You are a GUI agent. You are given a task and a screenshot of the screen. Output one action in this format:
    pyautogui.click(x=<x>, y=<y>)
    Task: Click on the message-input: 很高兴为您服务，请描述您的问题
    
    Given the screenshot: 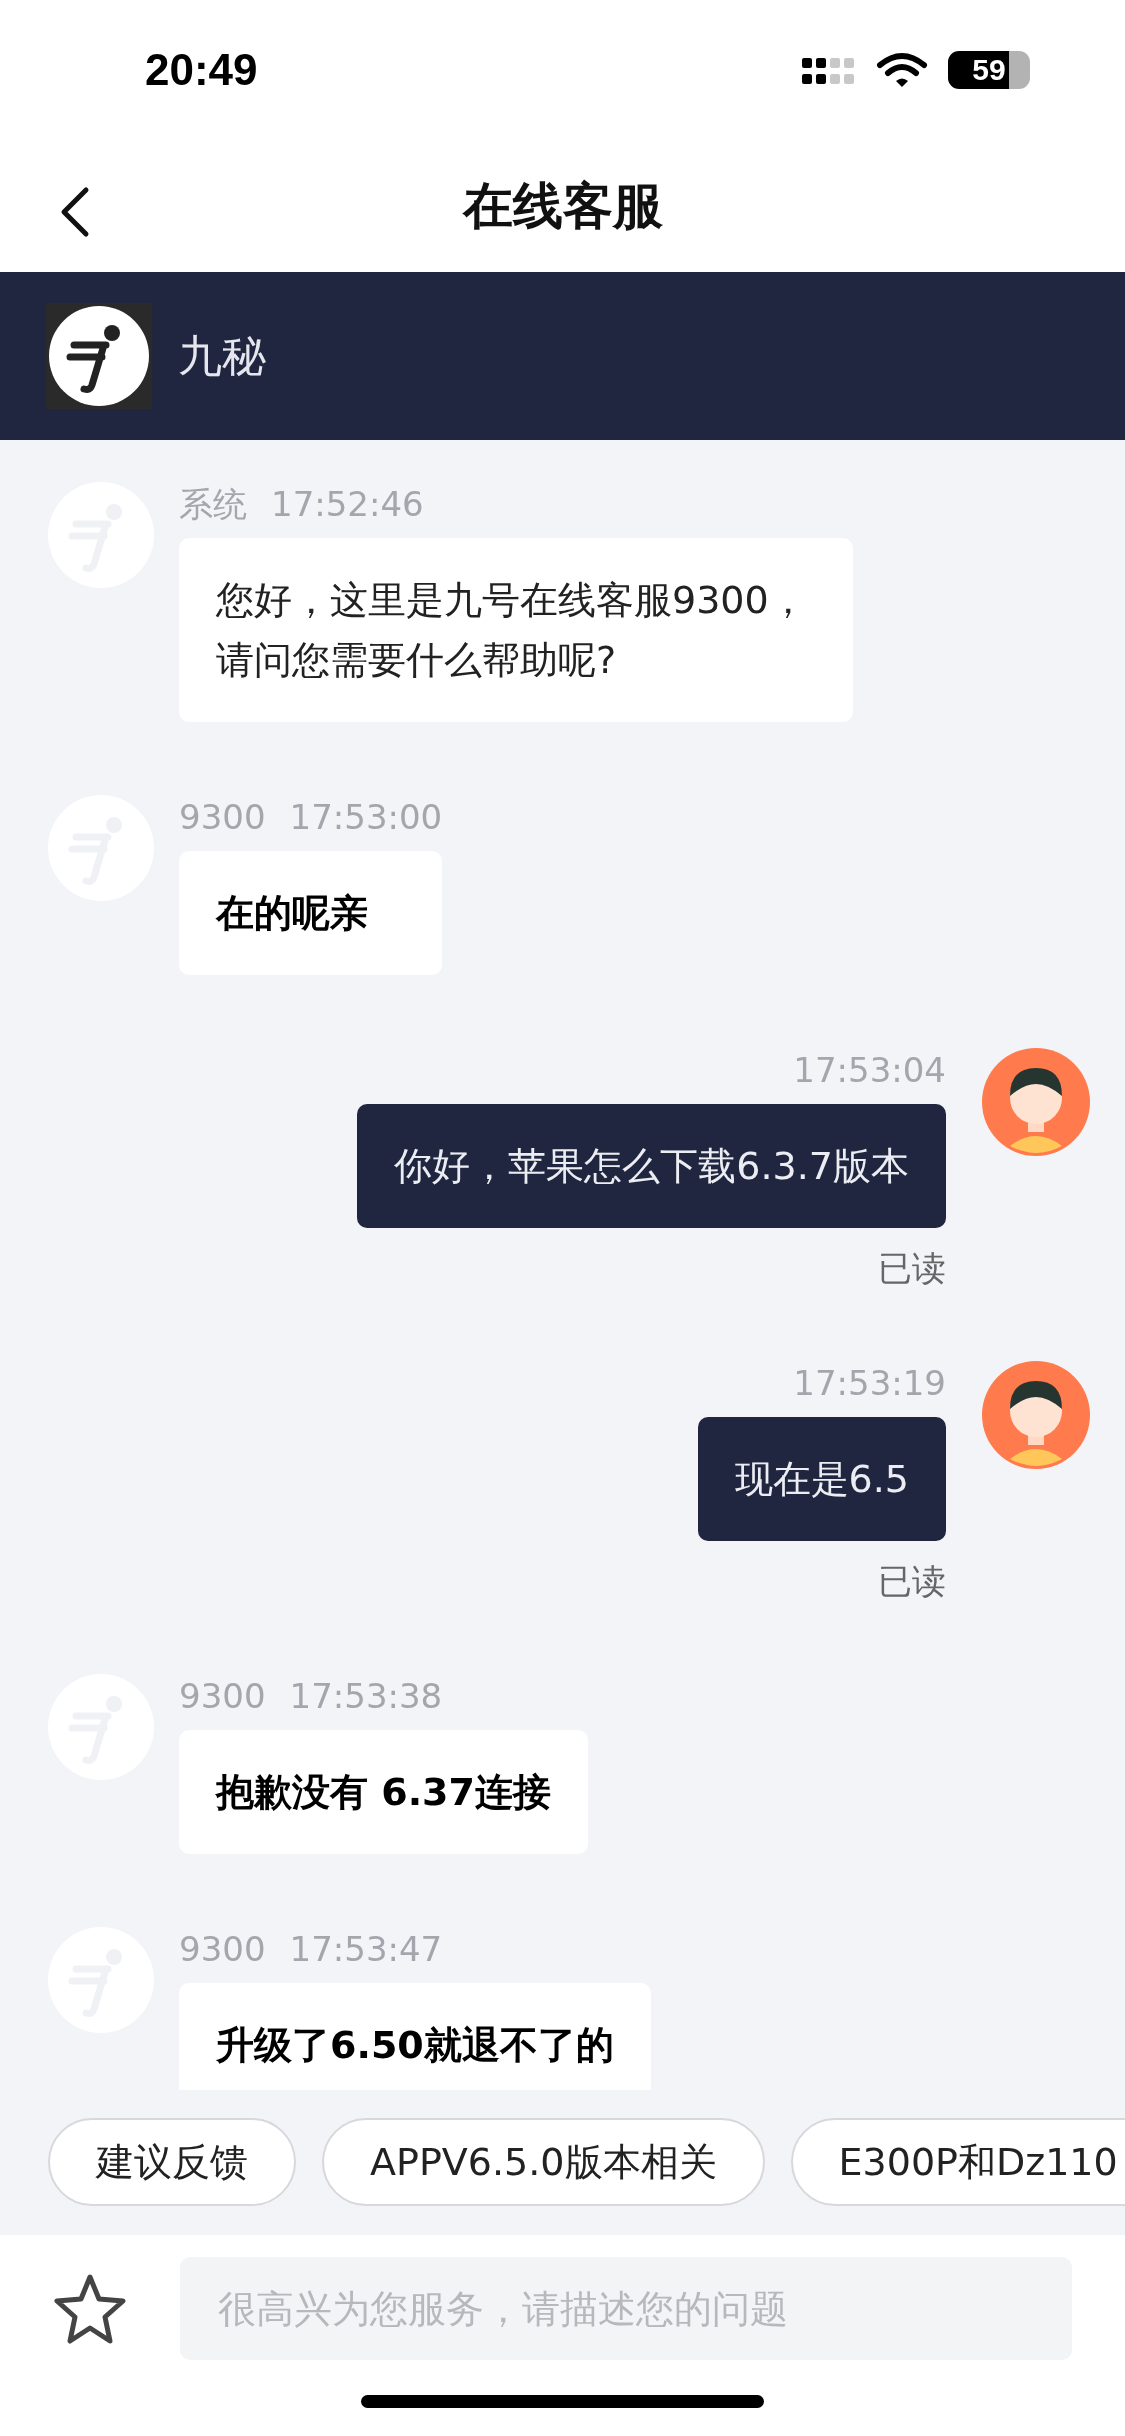 What is the action you would take?
    pyautogui.click(x=626, y=2308)
    